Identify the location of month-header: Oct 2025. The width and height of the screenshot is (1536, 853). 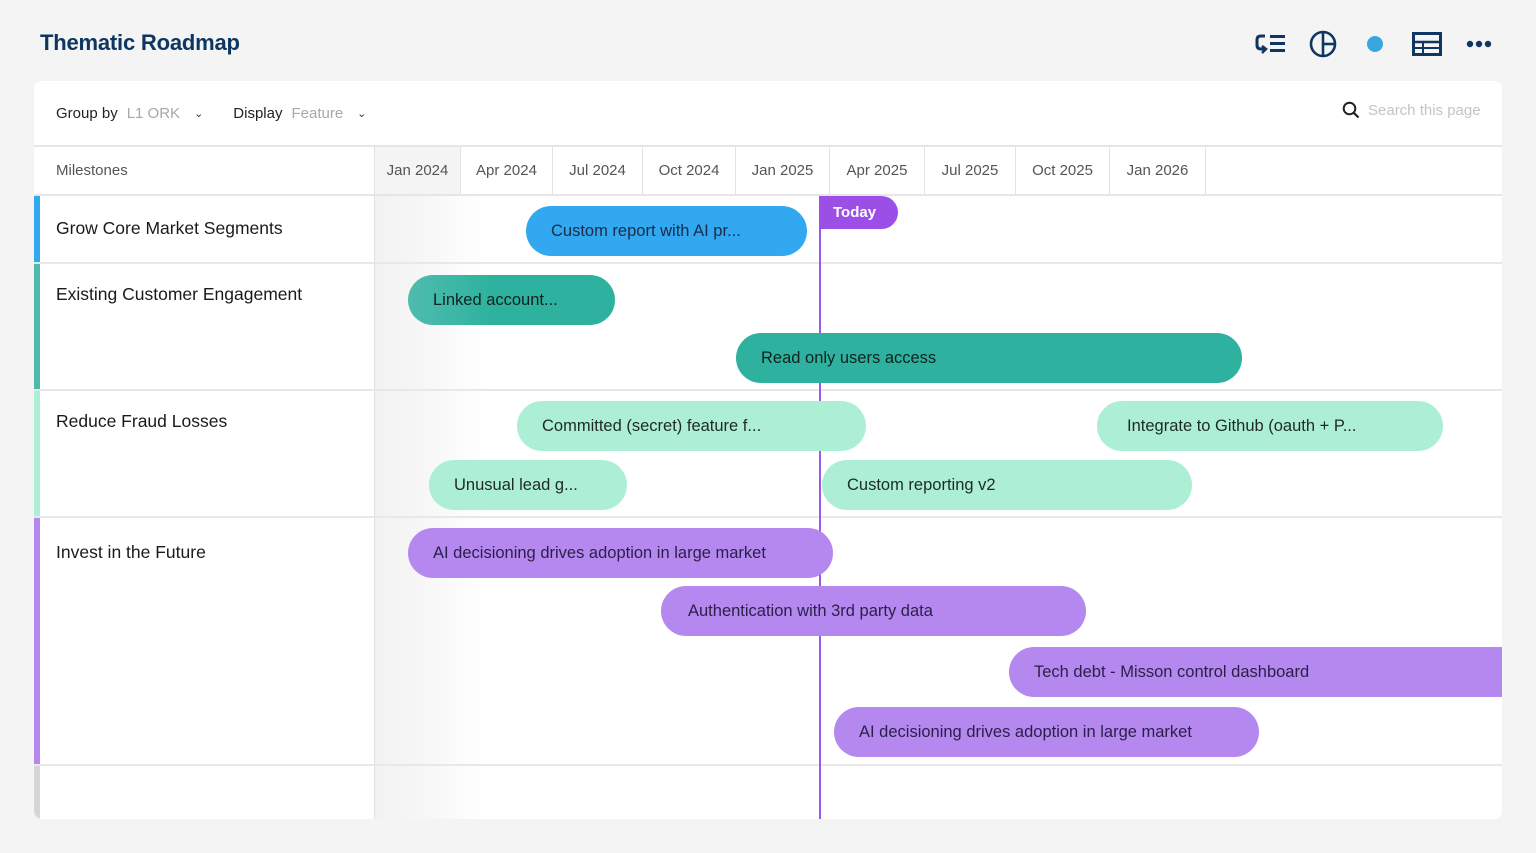
(1063, 170).